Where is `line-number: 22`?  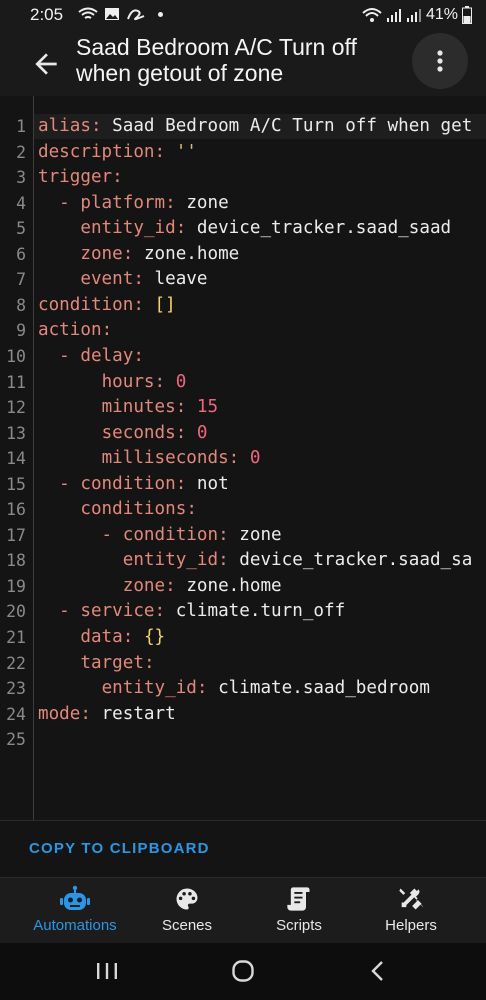 line-number: 22 is located at coordinates (16, 663).